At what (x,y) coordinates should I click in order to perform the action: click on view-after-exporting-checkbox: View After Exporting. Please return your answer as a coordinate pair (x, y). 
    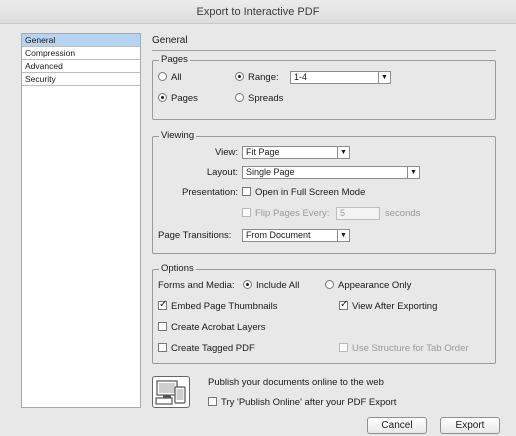
    Looking at the image, I should click on (388, 305).